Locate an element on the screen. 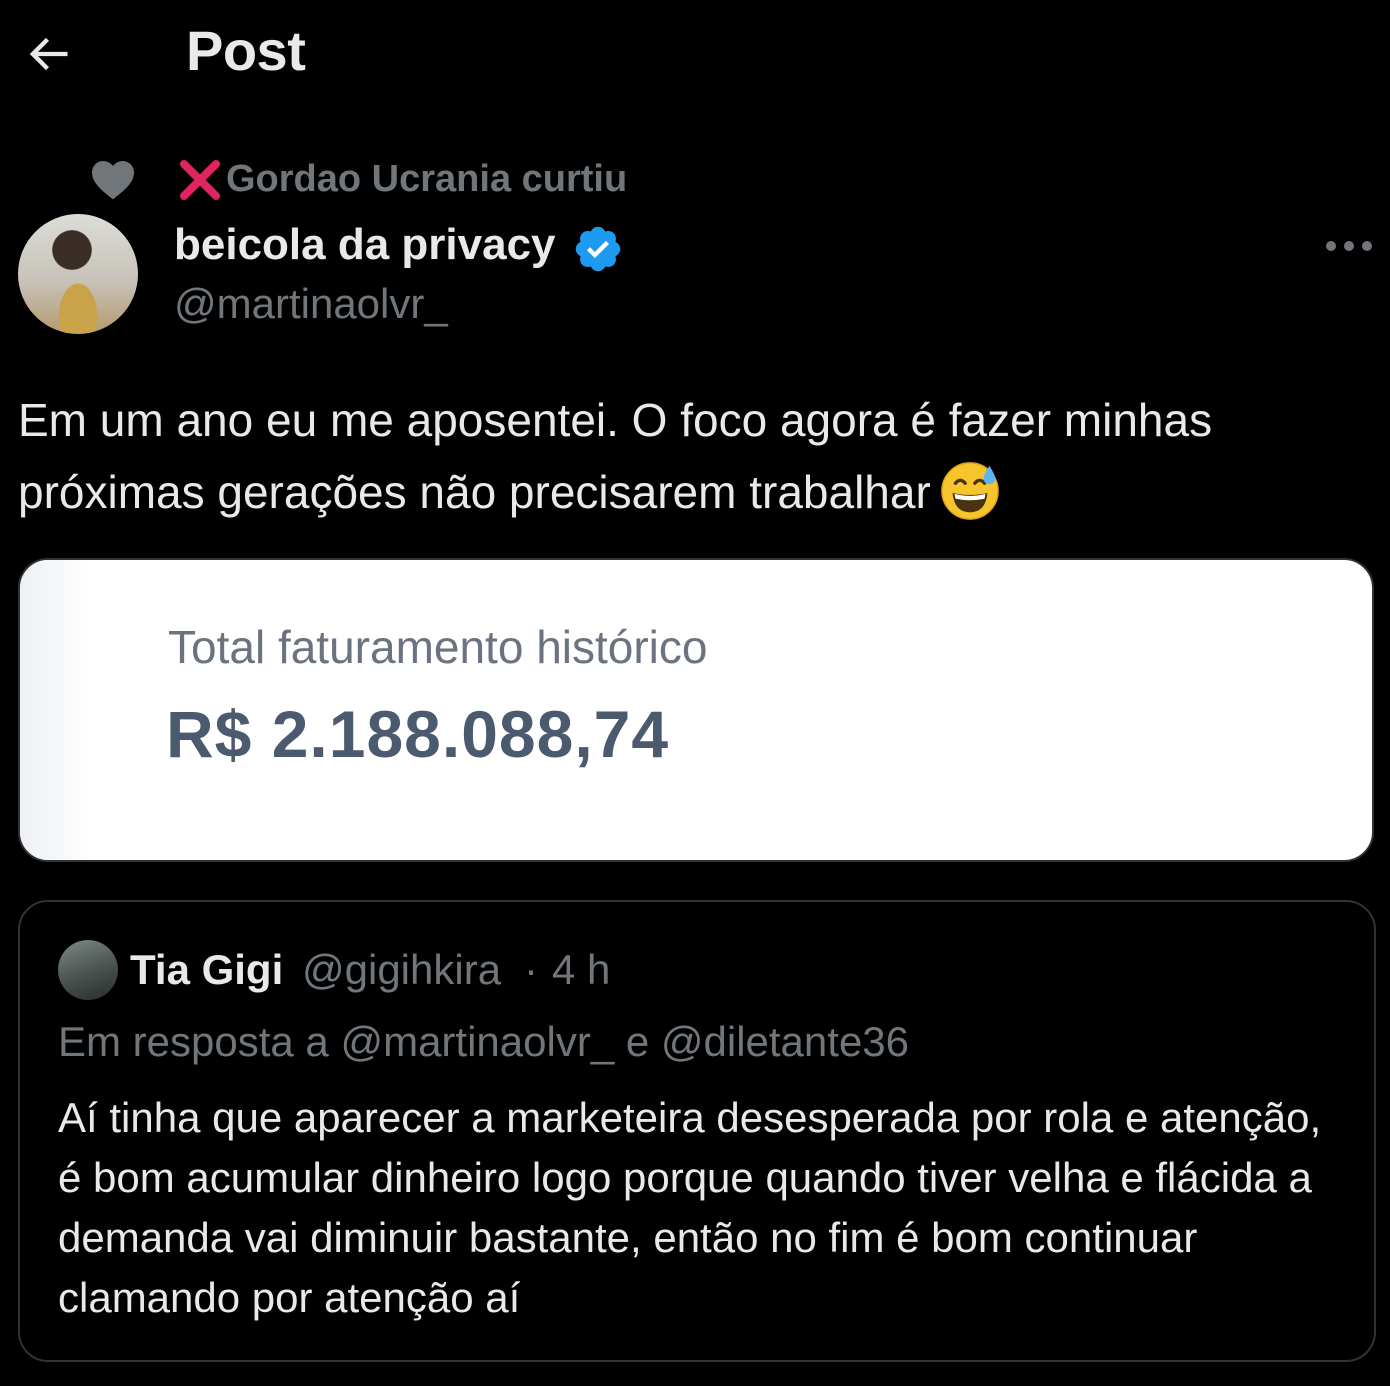 The width and height of the screenshot is (1390, 1386). quoted-author-handle: @gigihkira is located at coordinates (401, 970).